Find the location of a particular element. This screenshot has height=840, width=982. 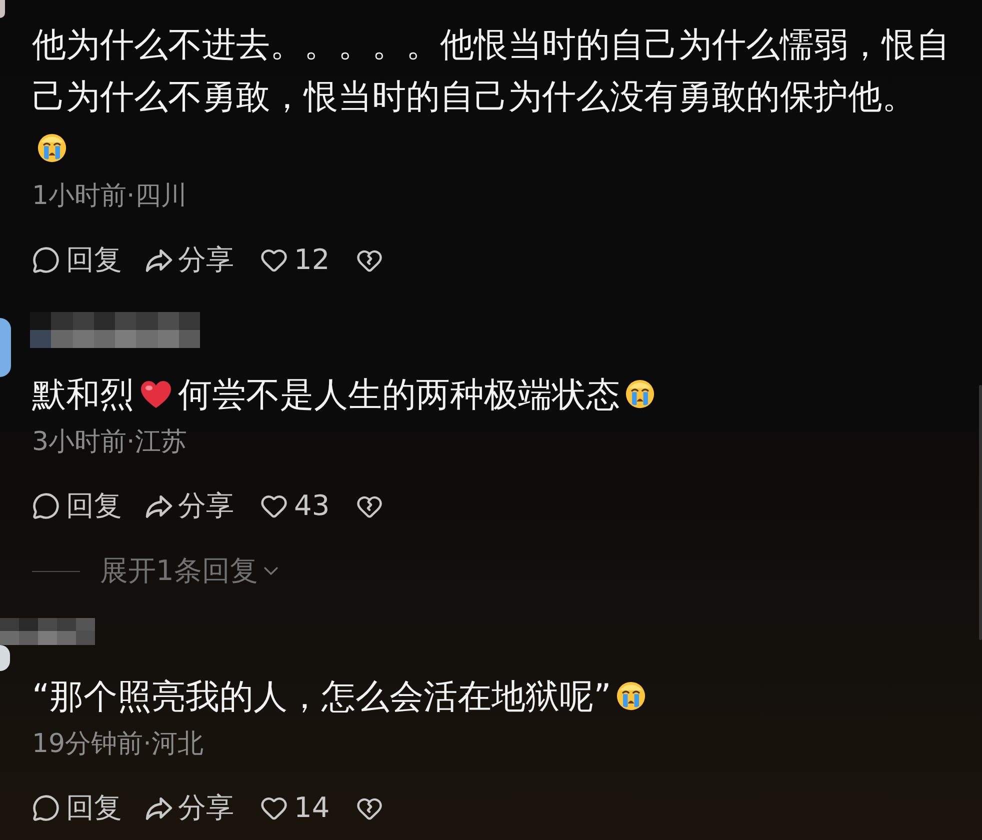

comment-time-location: 3小时前·江苏 is located at coordinates (109, 442).